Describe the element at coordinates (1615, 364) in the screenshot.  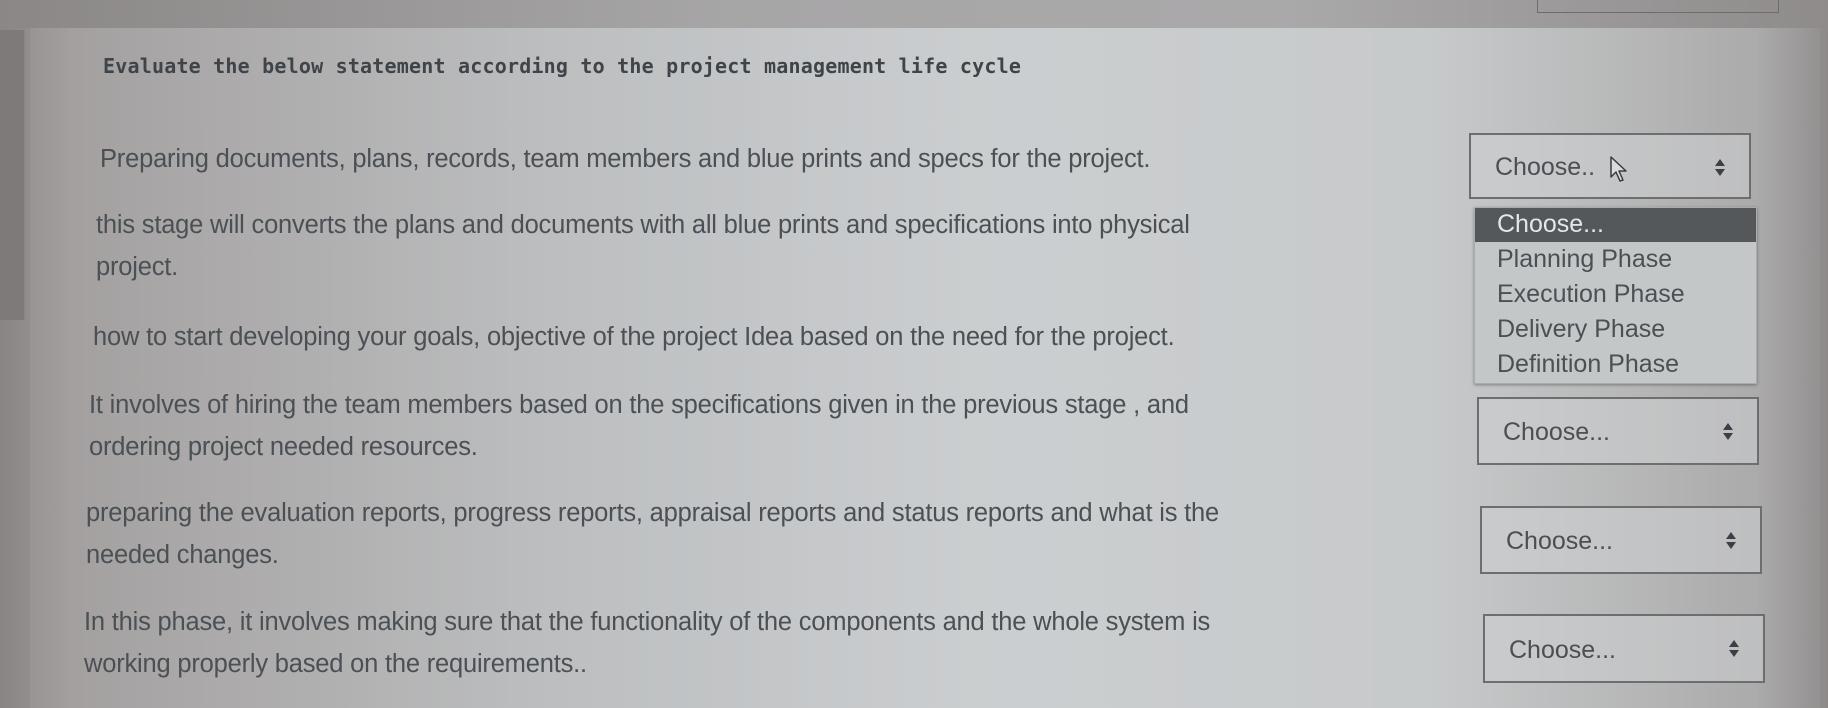
I see `dropdown-option-definition: Definition Phase` at that location.